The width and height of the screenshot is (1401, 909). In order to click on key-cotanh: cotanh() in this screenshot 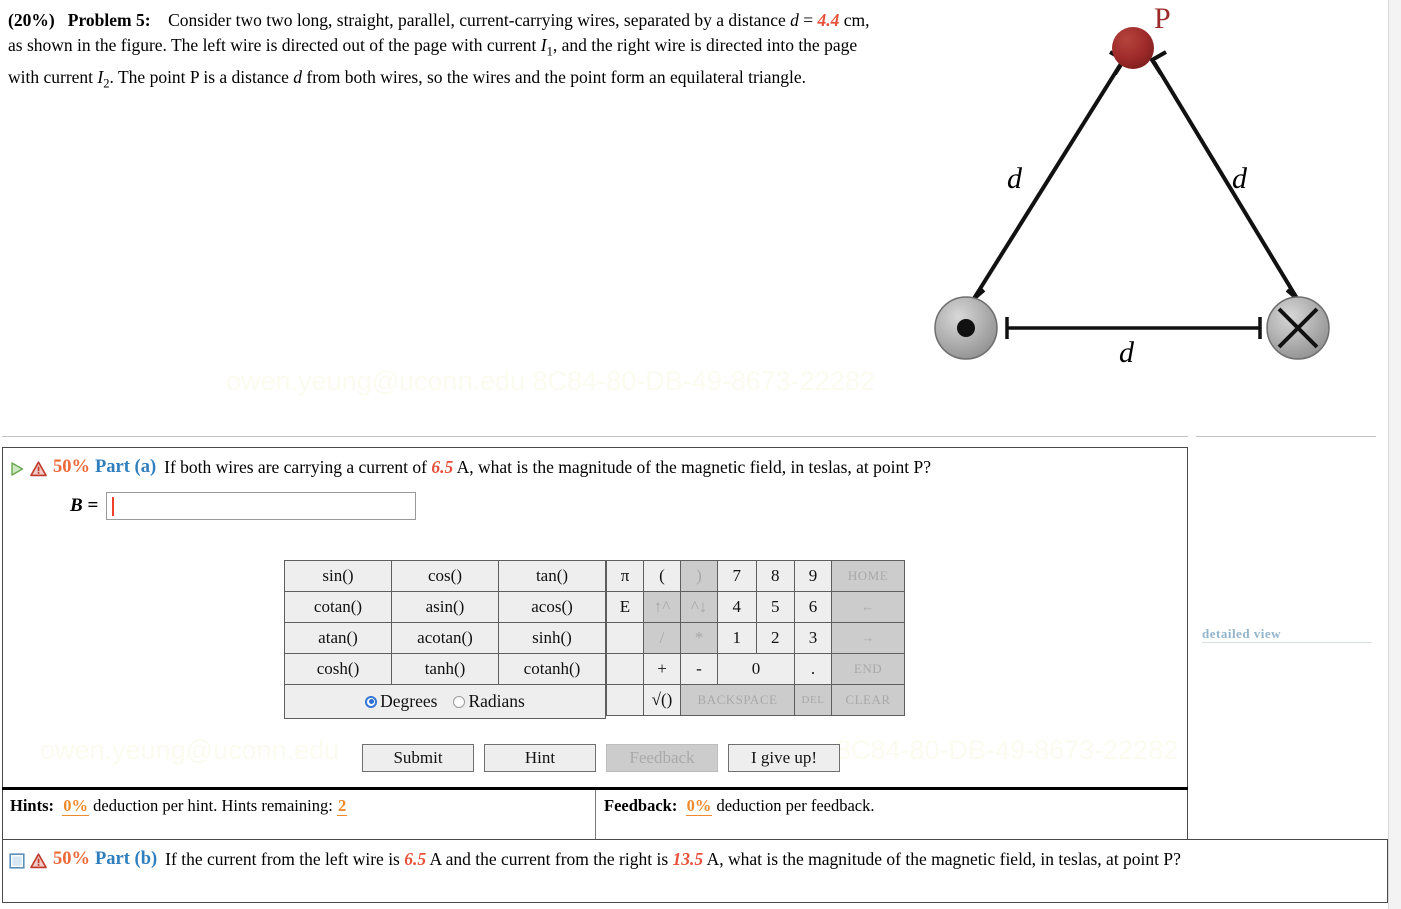, I will do `click(552, 669)`.